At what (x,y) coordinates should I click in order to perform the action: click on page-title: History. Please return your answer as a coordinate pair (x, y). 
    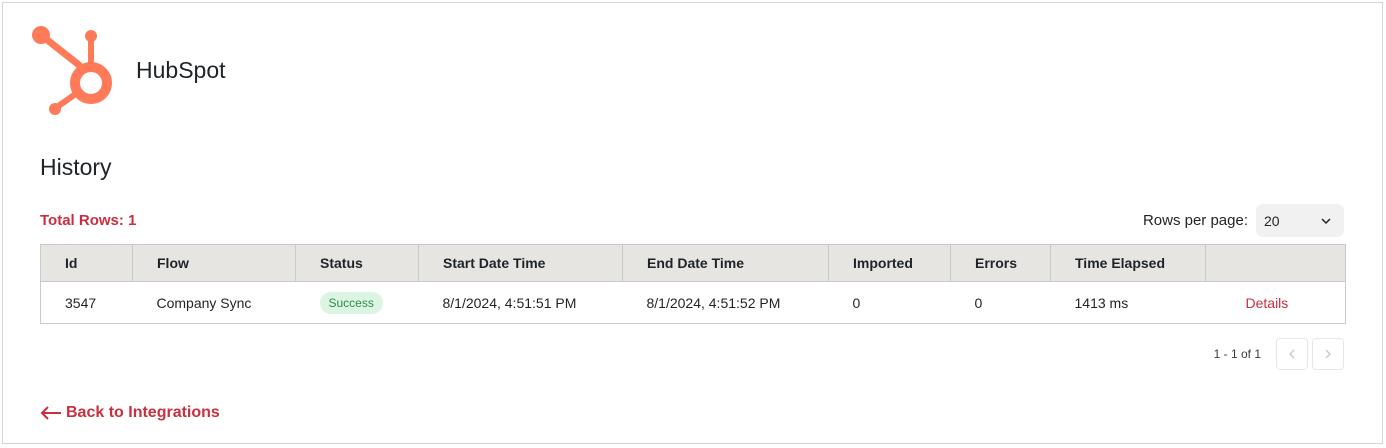
    Looking at the image, I should click on (76, 167).